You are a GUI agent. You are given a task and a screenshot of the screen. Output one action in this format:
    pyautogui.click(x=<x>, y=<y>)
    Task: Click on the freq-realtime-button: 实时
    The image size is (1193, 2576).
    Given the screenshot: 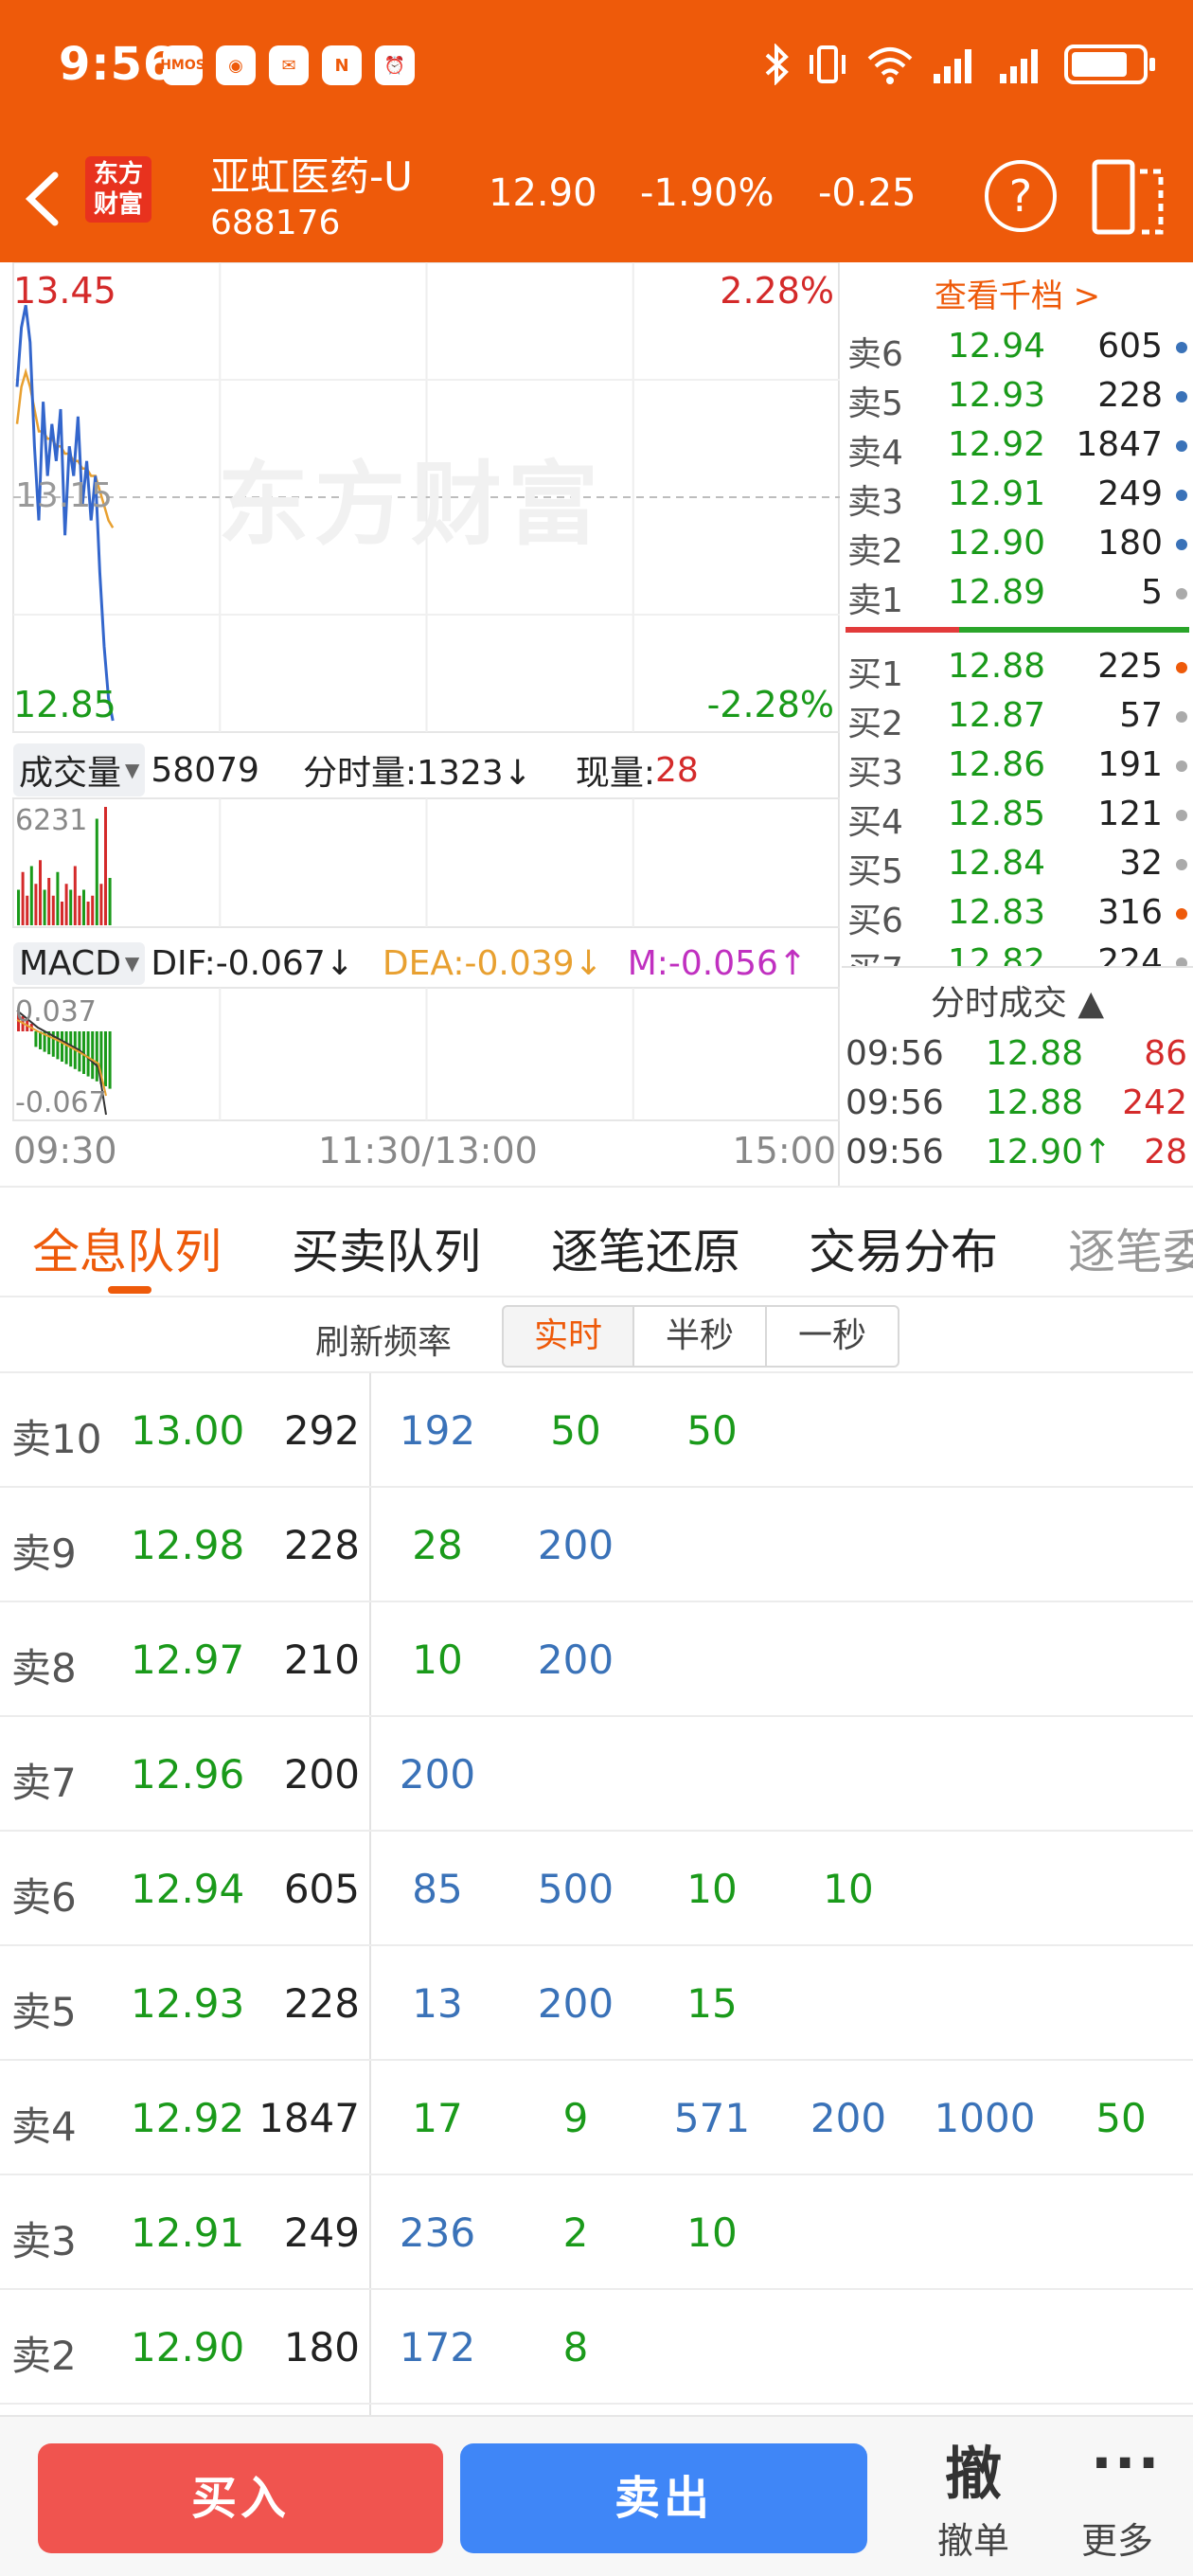 What is the action you would take?
    pyautogui.click(x=568, y=1336)
    